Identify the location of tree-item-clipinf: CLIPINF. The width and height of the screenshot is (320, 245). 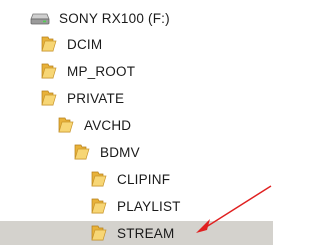
(181, 179).